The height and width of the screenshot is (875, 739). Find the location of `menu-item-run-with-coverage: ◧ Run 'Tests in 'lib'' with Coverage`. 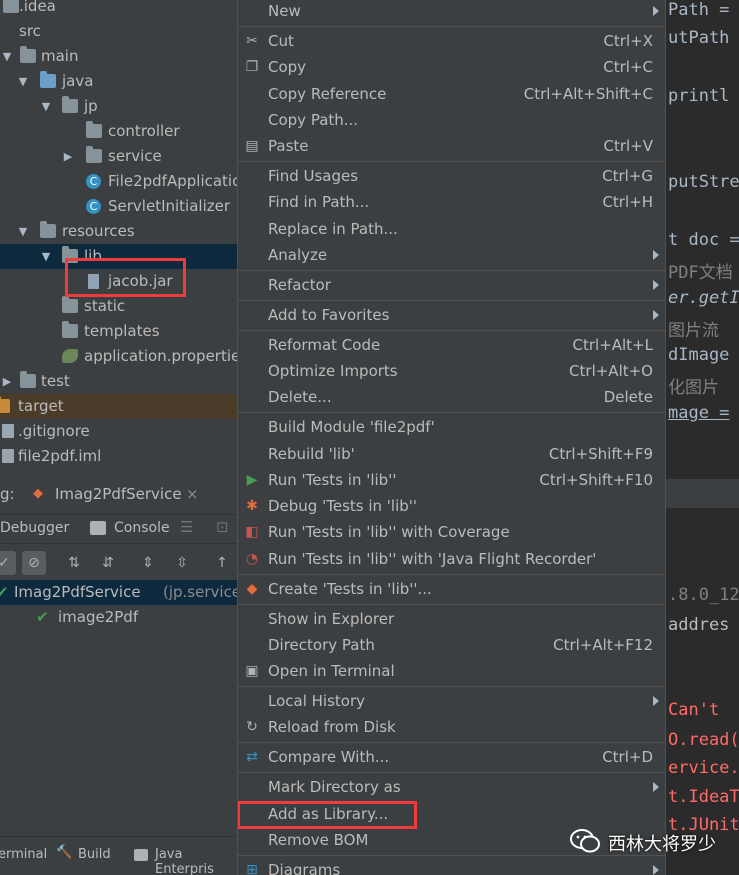

menu-item-run-with-coverage: ◧ Run 'Tests in 'lib'' with Coverage is located at coordinates (451, 532).